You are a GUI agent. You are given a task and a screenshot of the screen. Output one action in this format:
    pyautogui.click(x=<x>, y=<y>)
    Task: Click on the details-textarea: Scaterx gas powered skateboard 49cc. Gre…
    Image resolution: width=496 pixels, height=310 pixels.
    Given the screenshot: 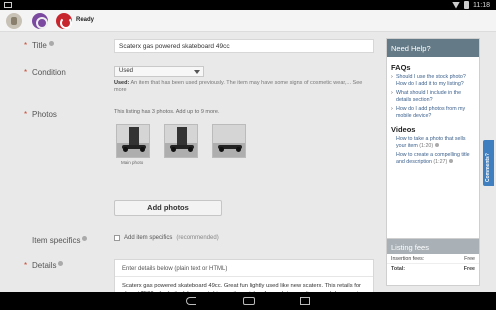 What is the action you would take?
    pyautogui.click(x=245, y=287)
    